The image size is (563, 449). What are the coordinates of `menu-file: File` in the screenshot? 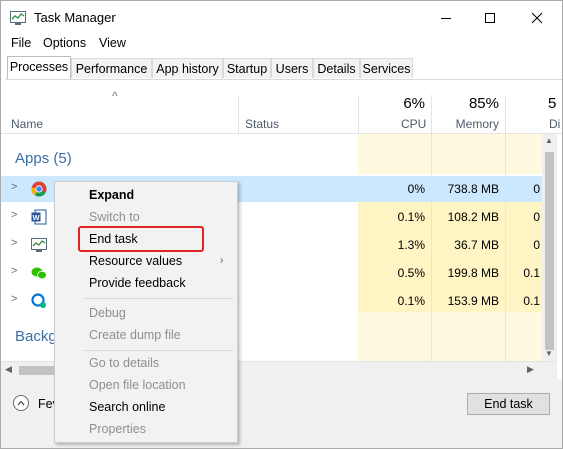 It's located at (21, 43).